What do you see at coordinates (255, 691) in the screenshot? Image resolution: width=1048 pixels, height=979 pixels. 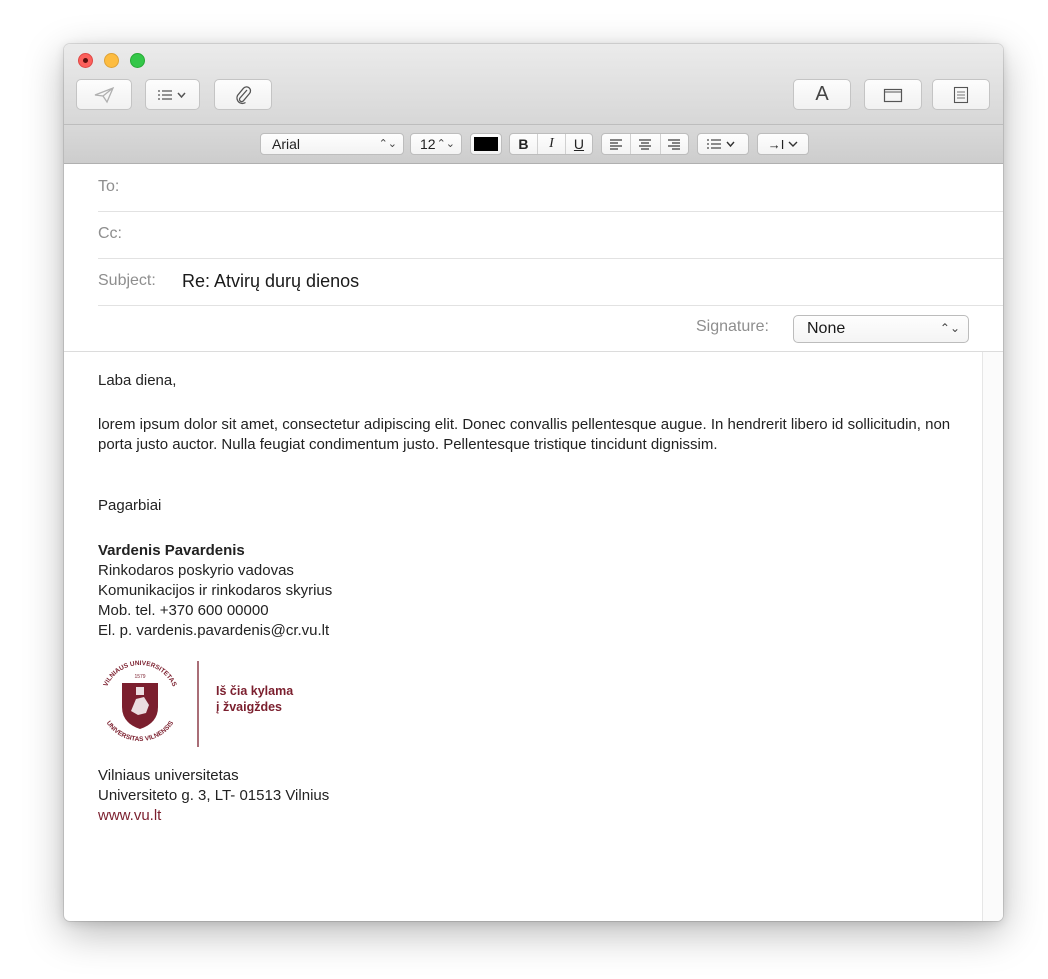 I see `slogan-line1: Iš čia kylama` at bounding box center [255, 691].